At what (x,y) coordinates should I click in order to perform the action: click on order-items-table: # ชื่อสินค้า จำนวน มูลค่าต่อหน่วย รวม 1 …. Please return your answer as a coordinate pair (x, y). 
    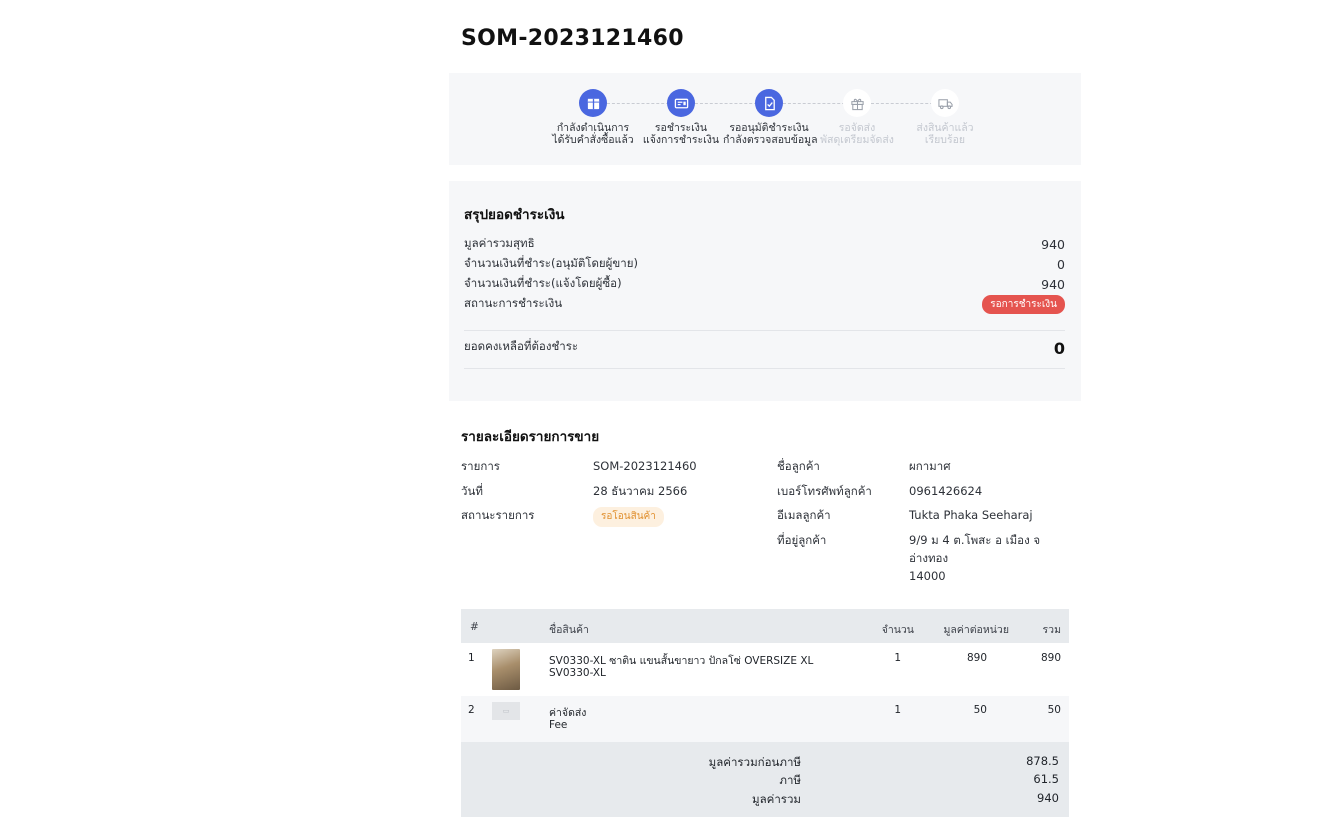
    Looking at the image, I should click on (765, 713).